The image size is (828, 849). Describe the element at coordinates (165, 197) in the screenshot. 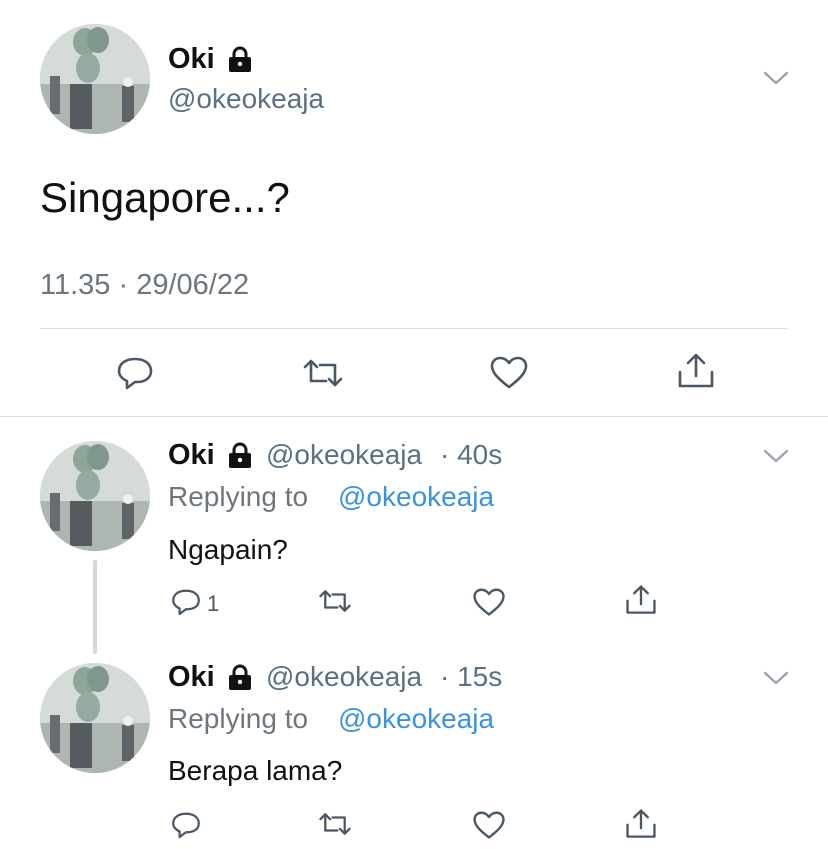

I see `tweet-text: Singapore...?` at that location.